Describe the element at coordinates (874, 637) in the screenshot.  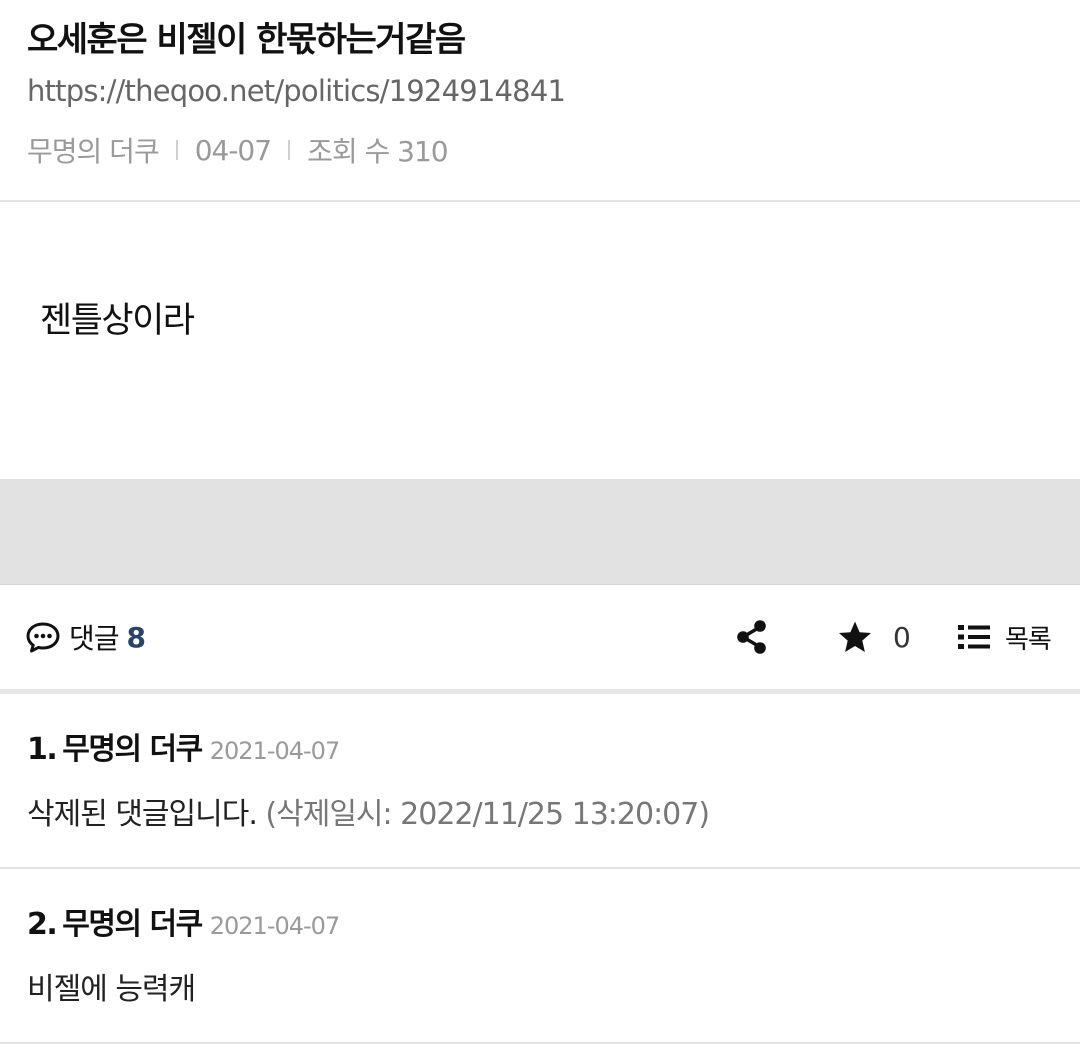
I see `favorite-button: 0` at that location.